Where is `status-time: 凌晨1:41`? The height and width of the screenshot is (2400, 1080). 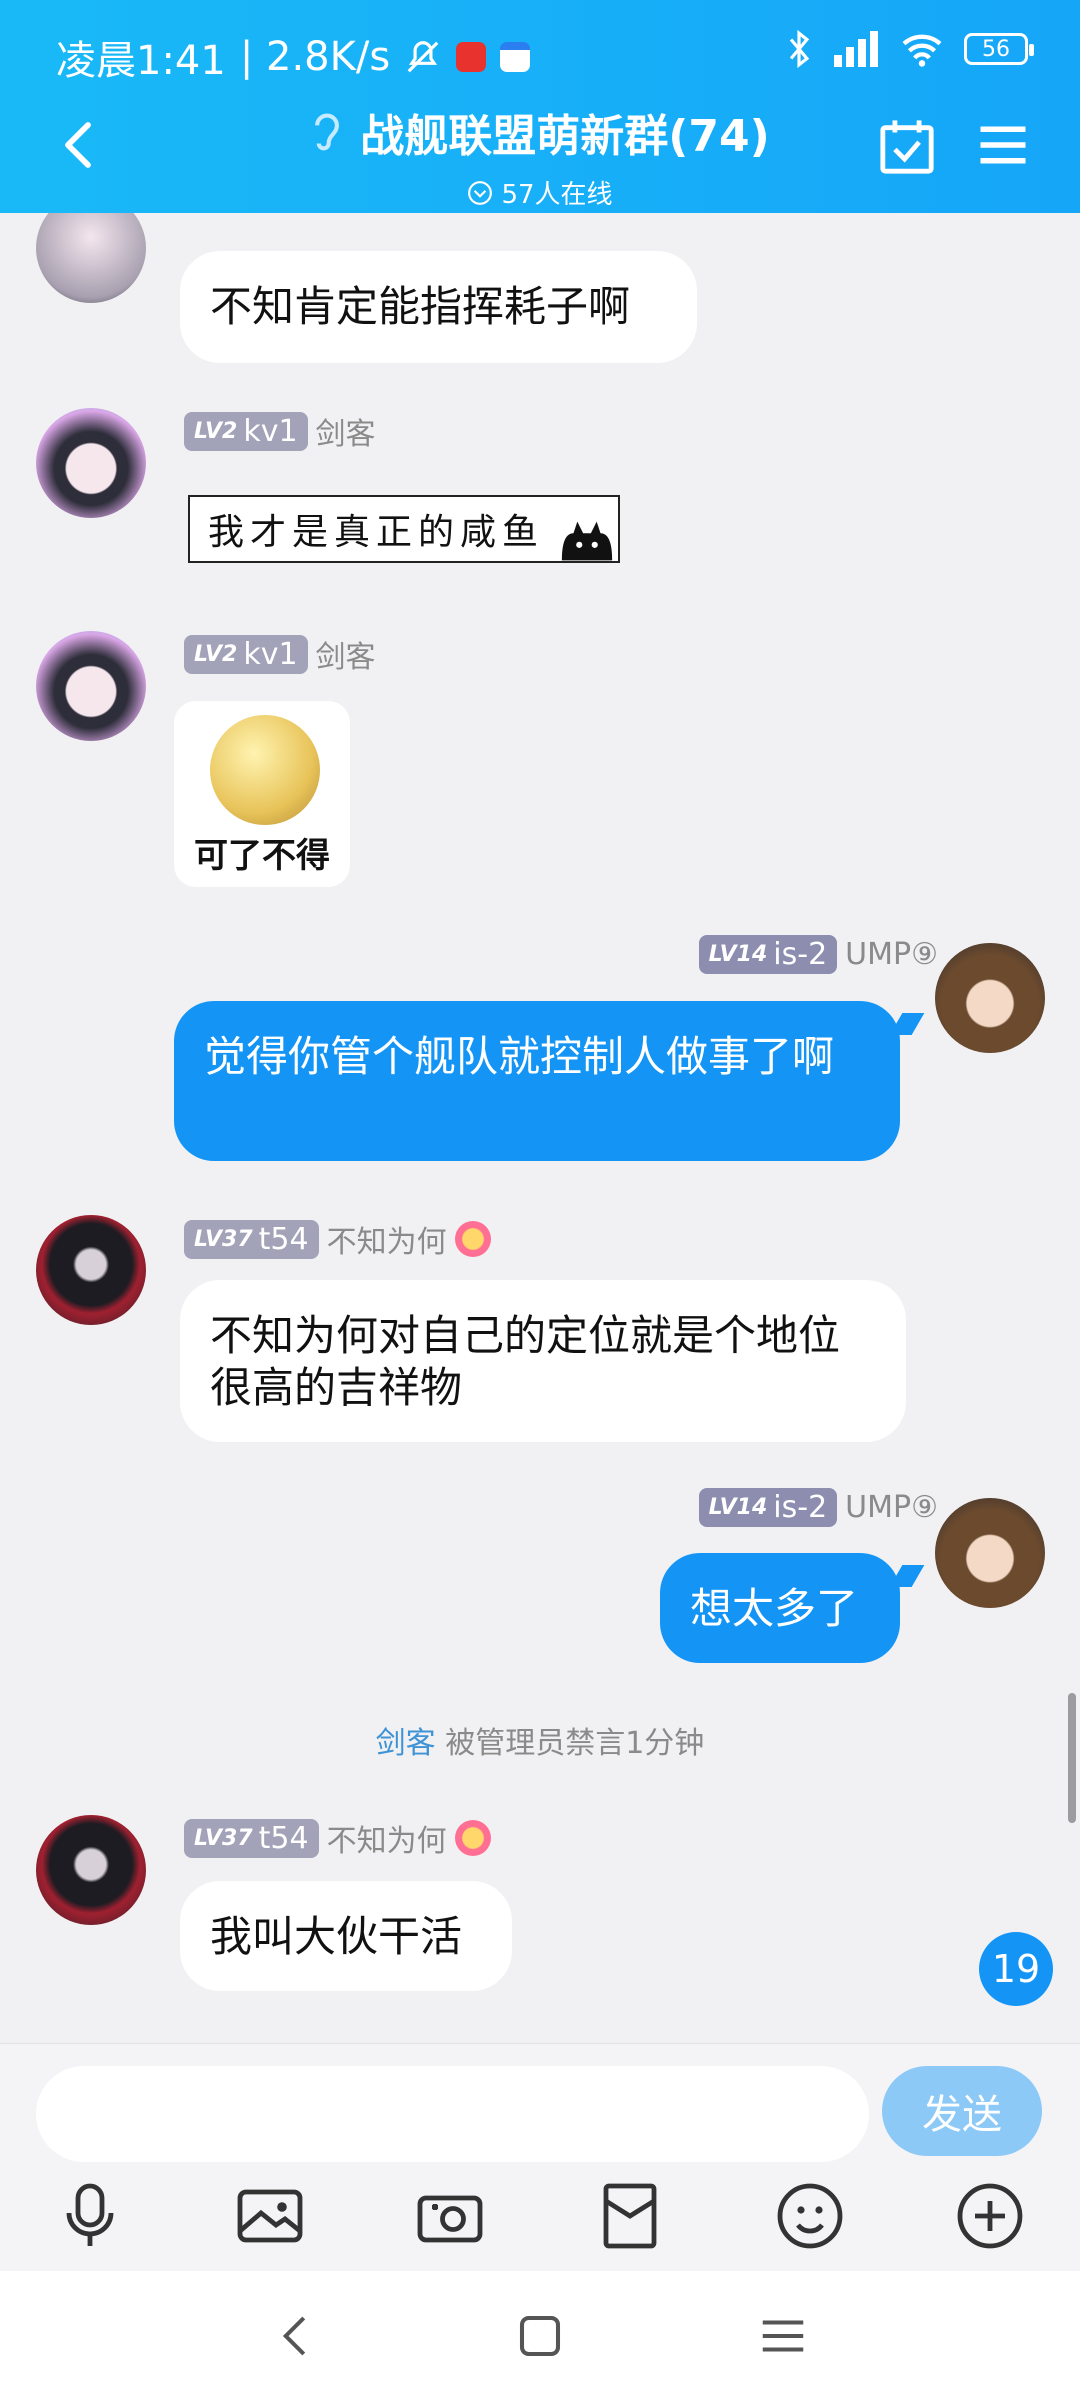 status-time: 凌晨1:41 is located at coordinates (141, 61).